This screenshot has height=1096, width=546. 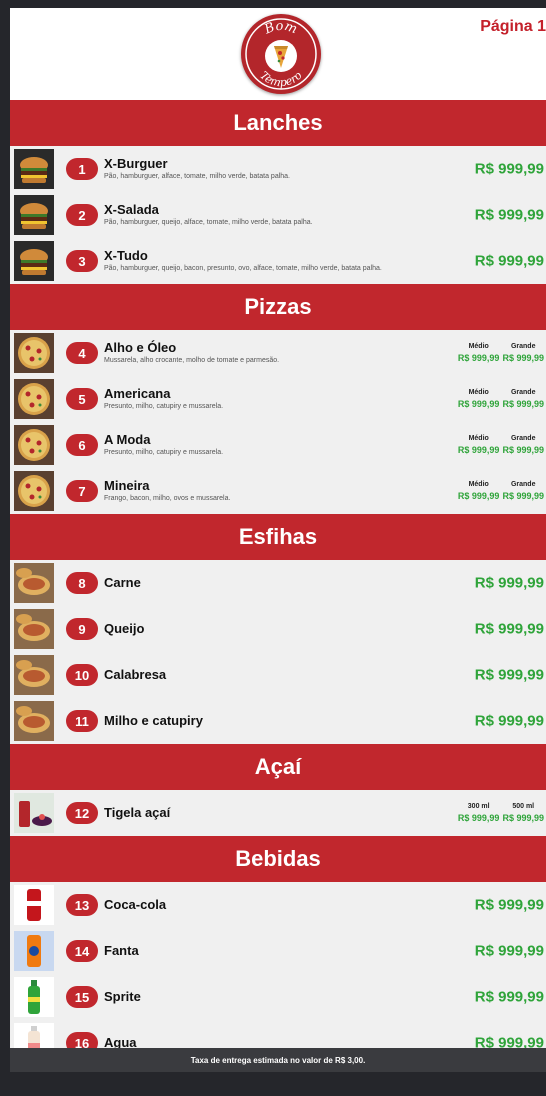 What do you see at coordinates (34, 997) in the screenshot?
I see `sprite-bottle` at bounding box center [34, 997].